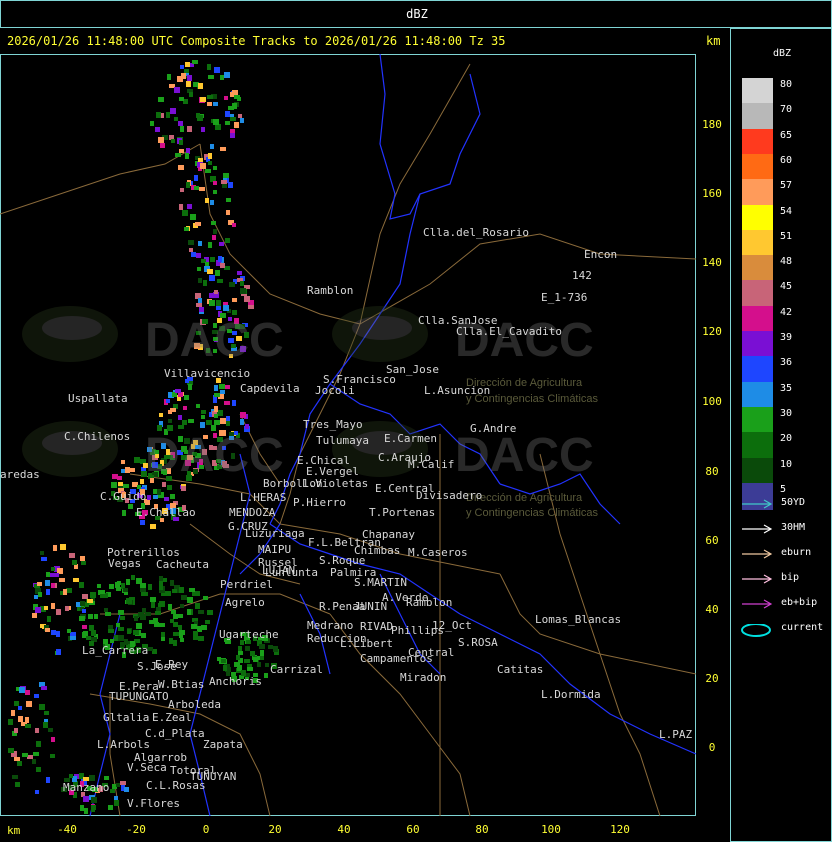 This screenshot has height=842, width=832. I want to click on track-legend-item: eburn, so click(785, 554).